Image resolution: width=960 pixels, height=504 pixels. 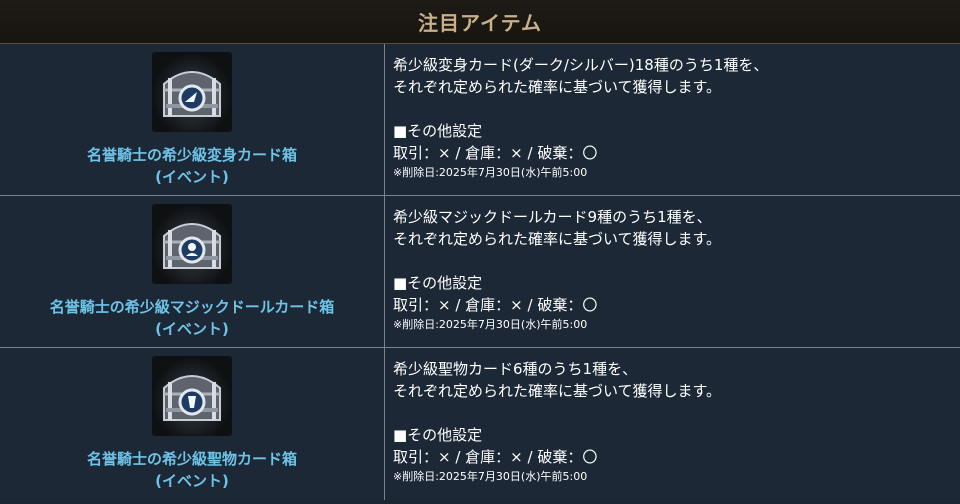 What do you see at coordinates (192, 318) in the screenshot?
I see `item-name: 名誉騎士の希少級マジックドールカード箱 (イベント)` at bounding box center [192, 318].